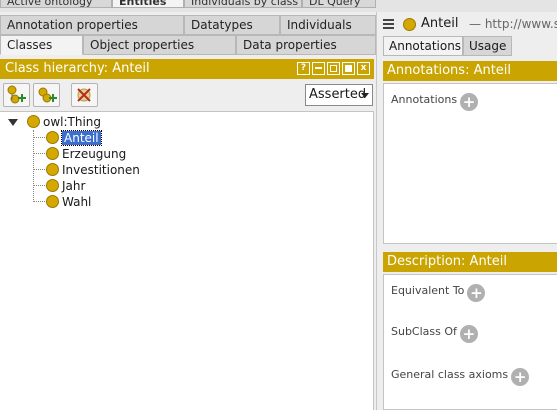  I want to click on maximize-icon, so click(348, 68).